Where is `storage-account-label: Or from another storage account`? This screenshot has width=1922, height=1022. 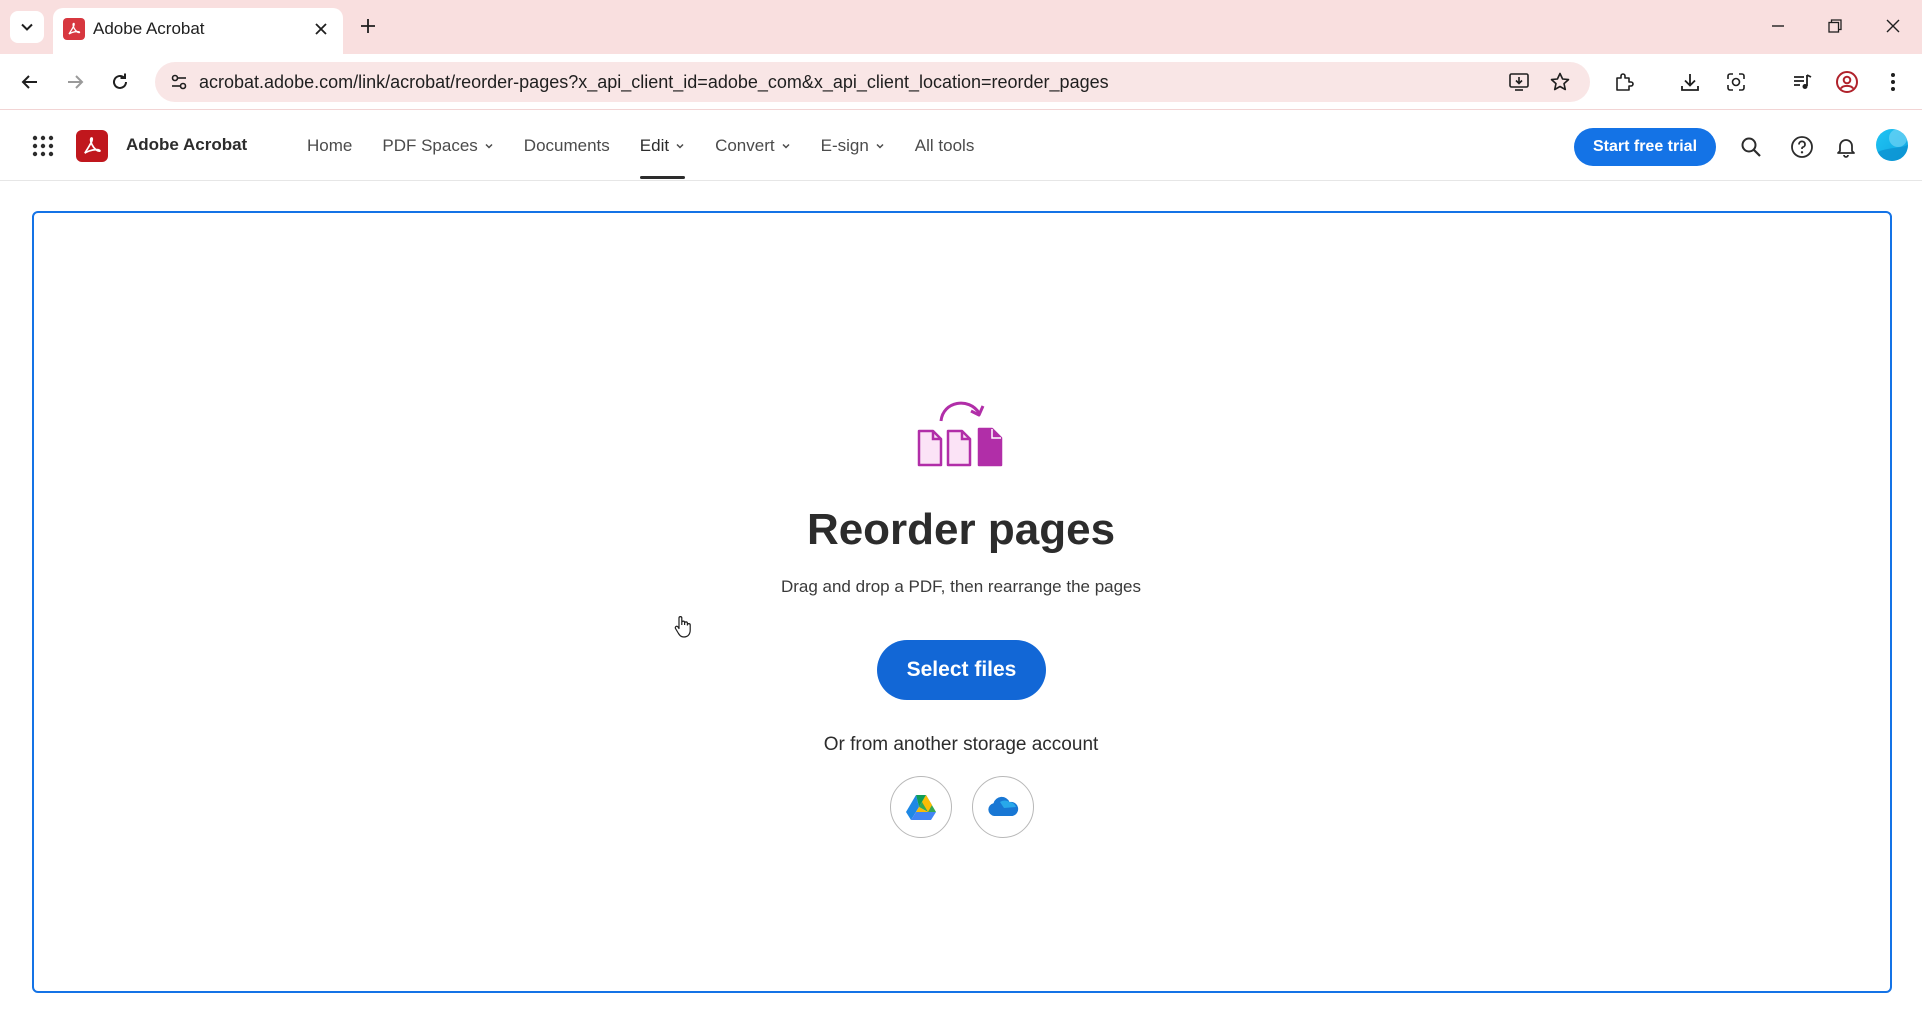 storage-account-label: Or from another storage account is located at coordinates (961, 744).